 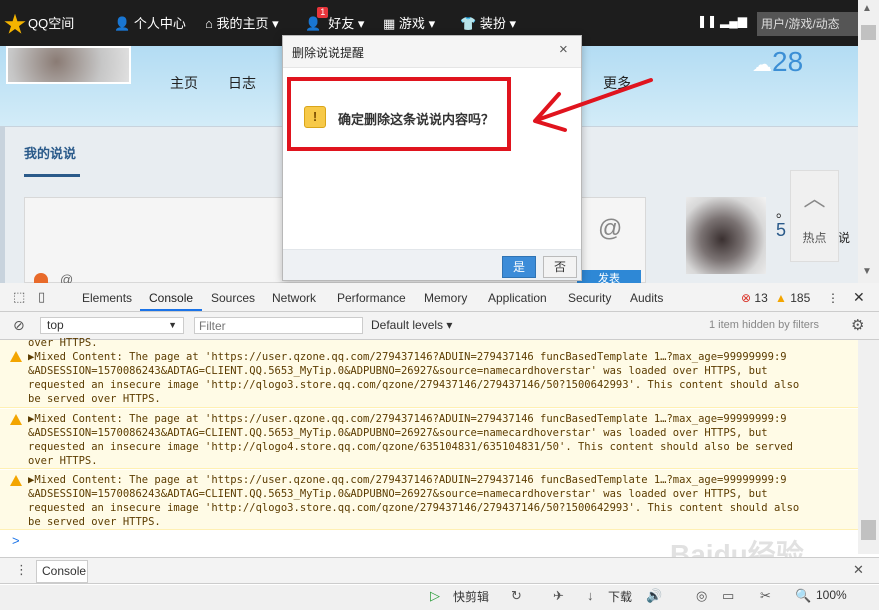 What do you see at coordinates (560, 267) in the screenshot?
I see `confirm-no-button: 否` at bounding box center [560, 267].